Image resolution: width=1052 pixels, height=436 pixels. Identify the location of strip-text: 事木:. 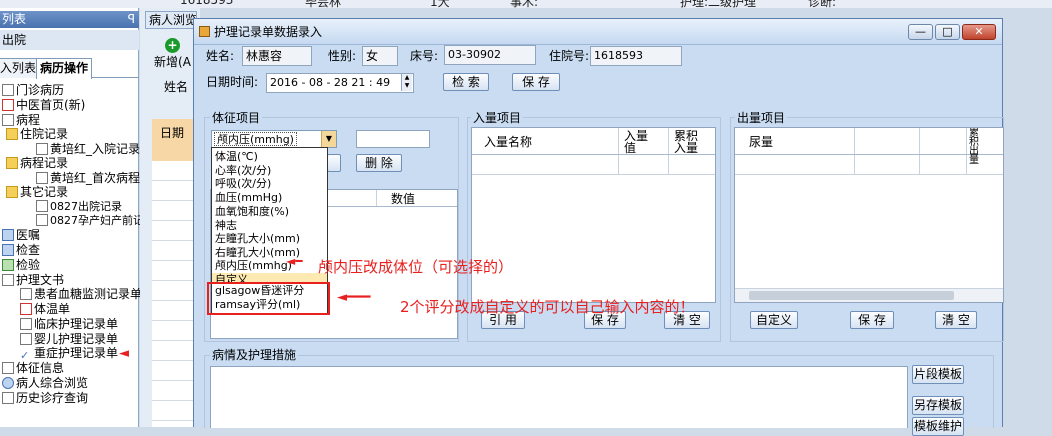
(524, 4).